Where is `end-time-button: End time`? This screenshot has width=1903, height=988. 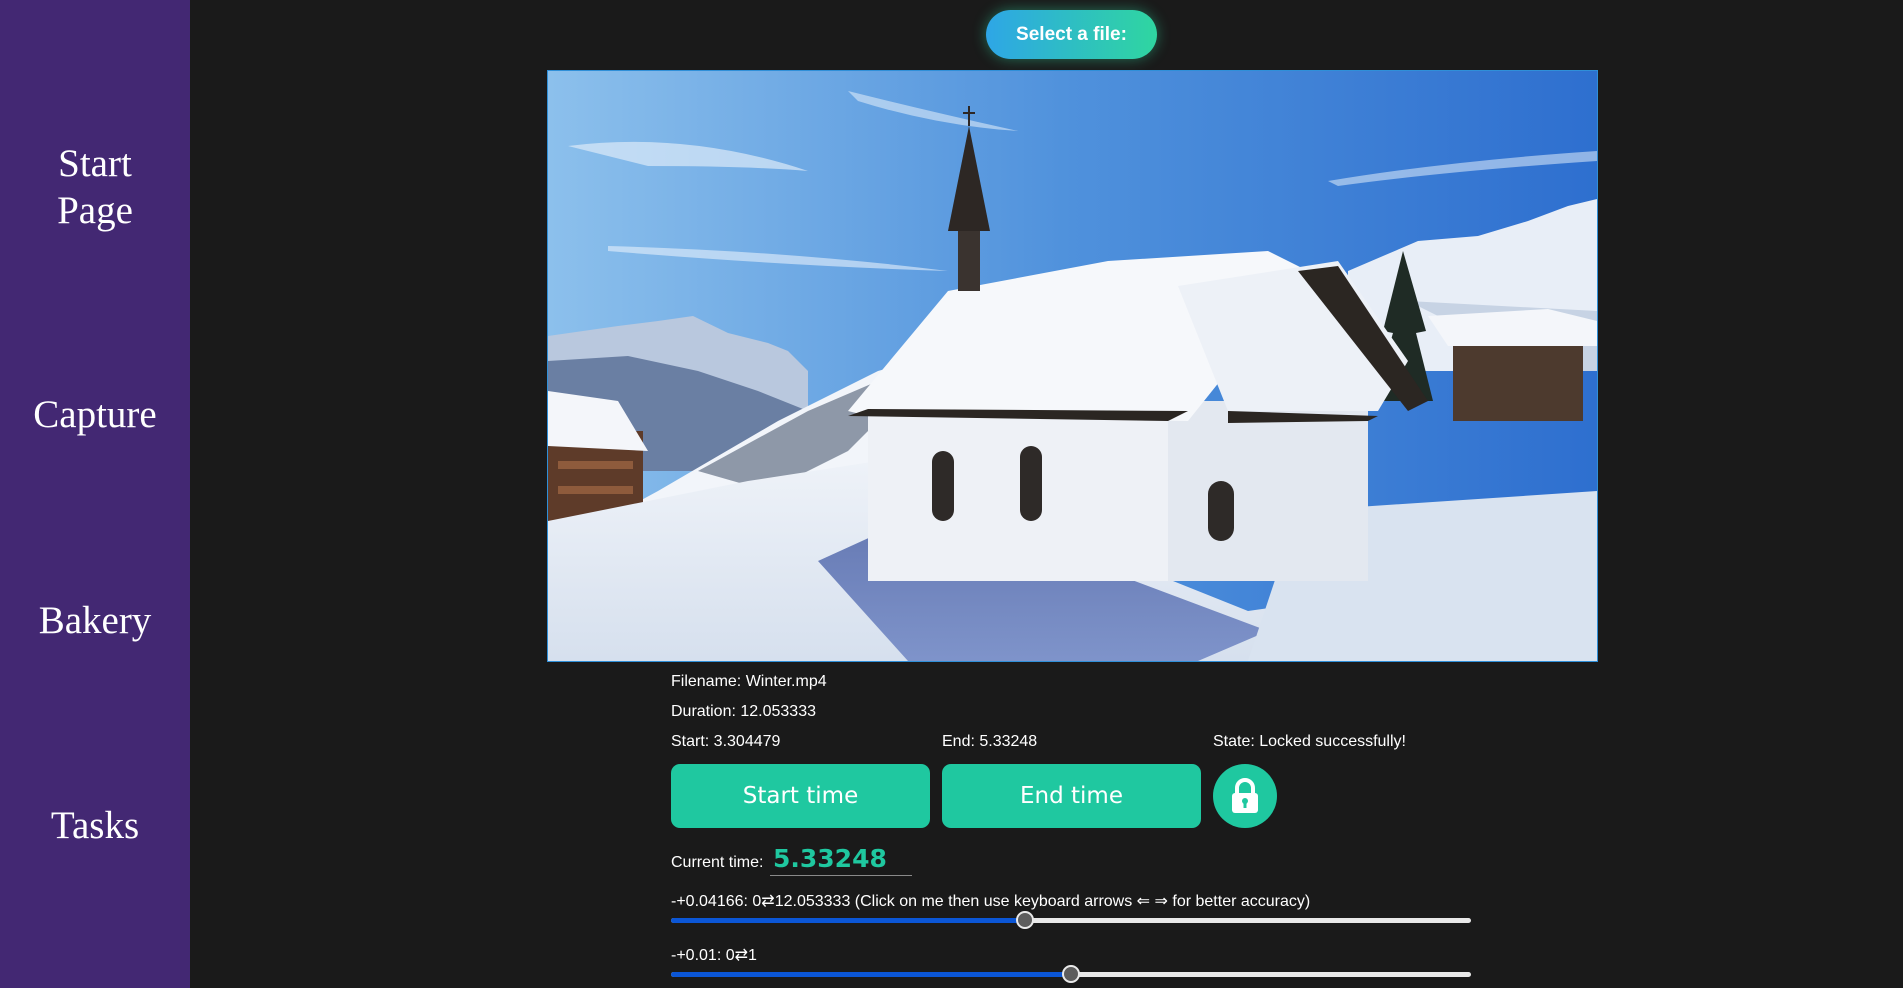
end-time-button: End time is located at coordinates (1071, 796).